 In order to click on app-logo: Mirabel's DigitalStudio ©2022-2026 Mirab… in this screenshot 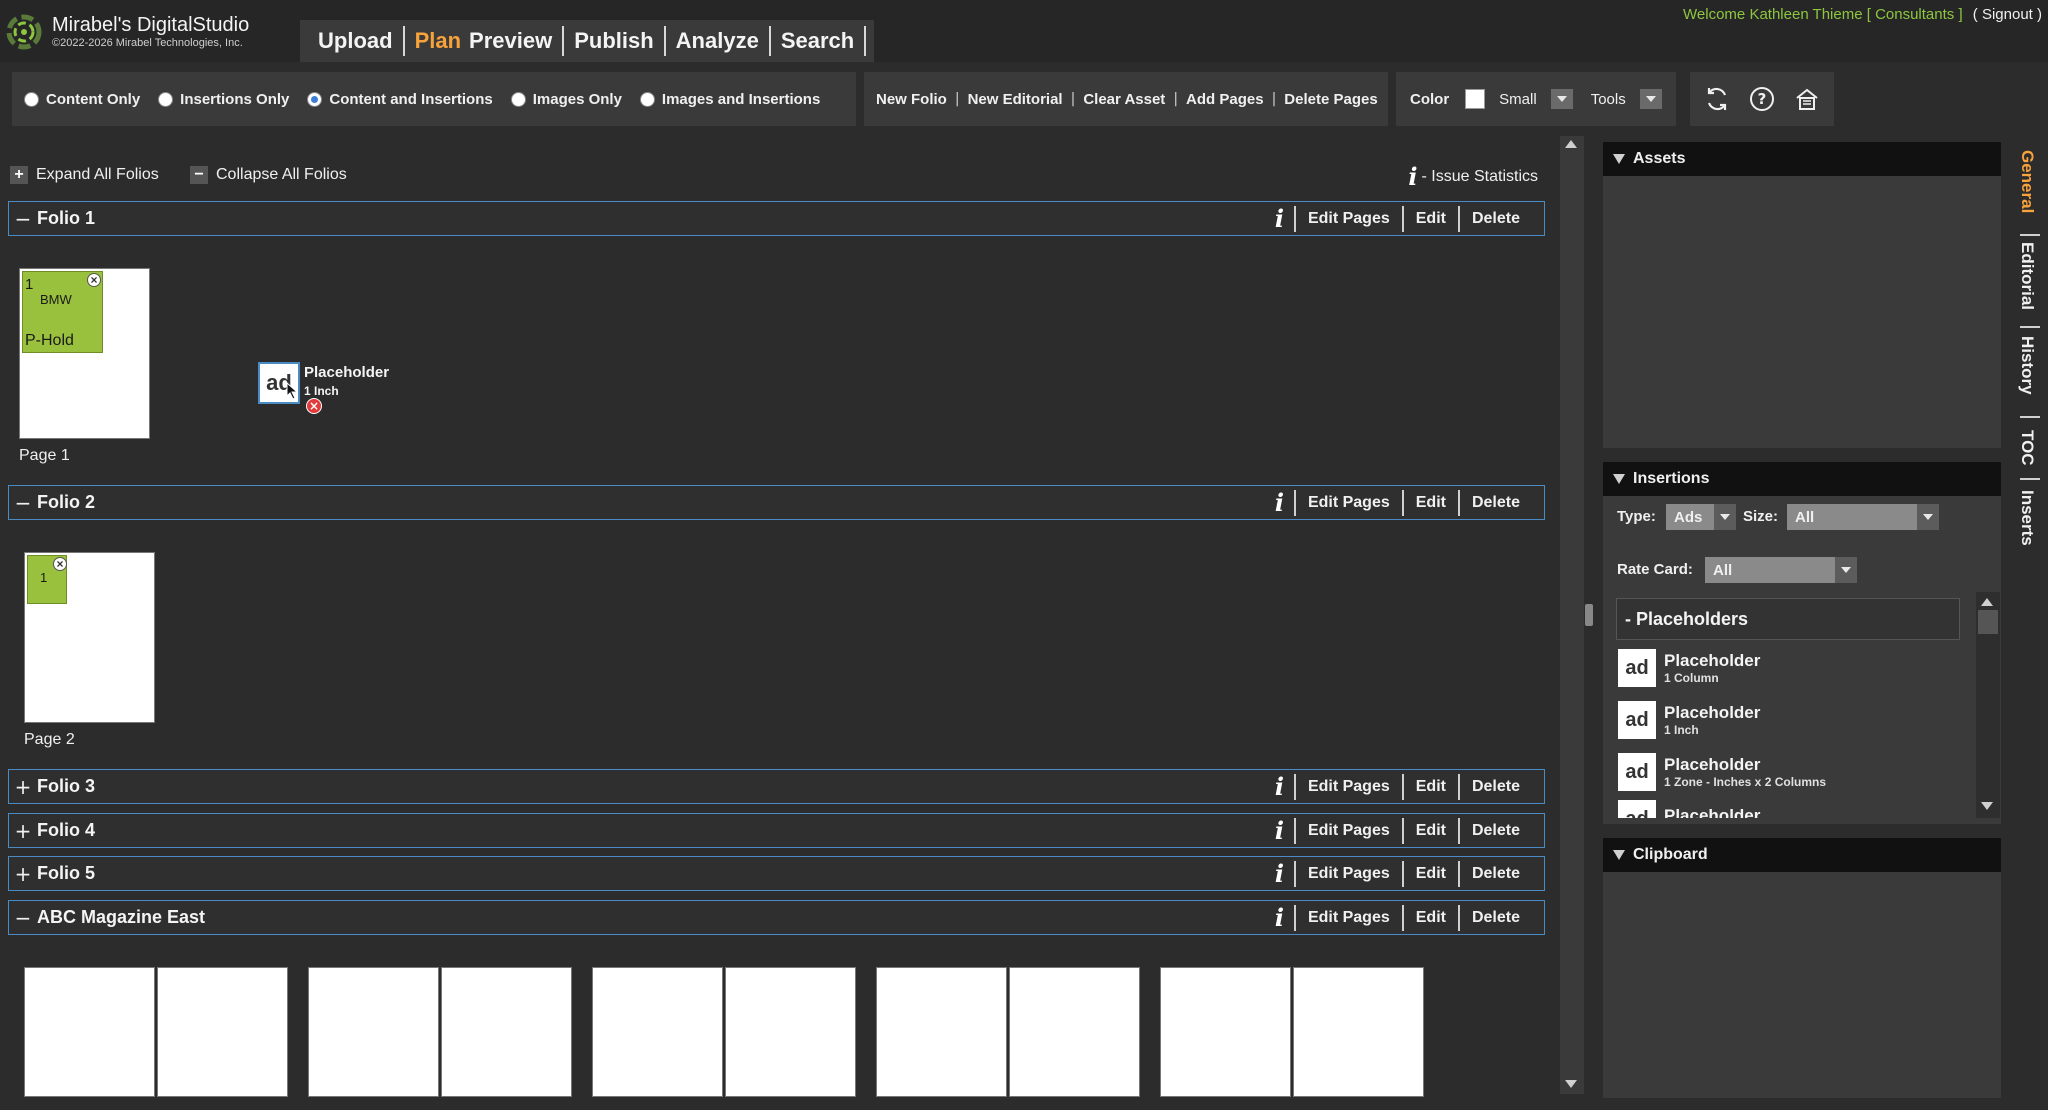, I will do `click(149, 32)`.